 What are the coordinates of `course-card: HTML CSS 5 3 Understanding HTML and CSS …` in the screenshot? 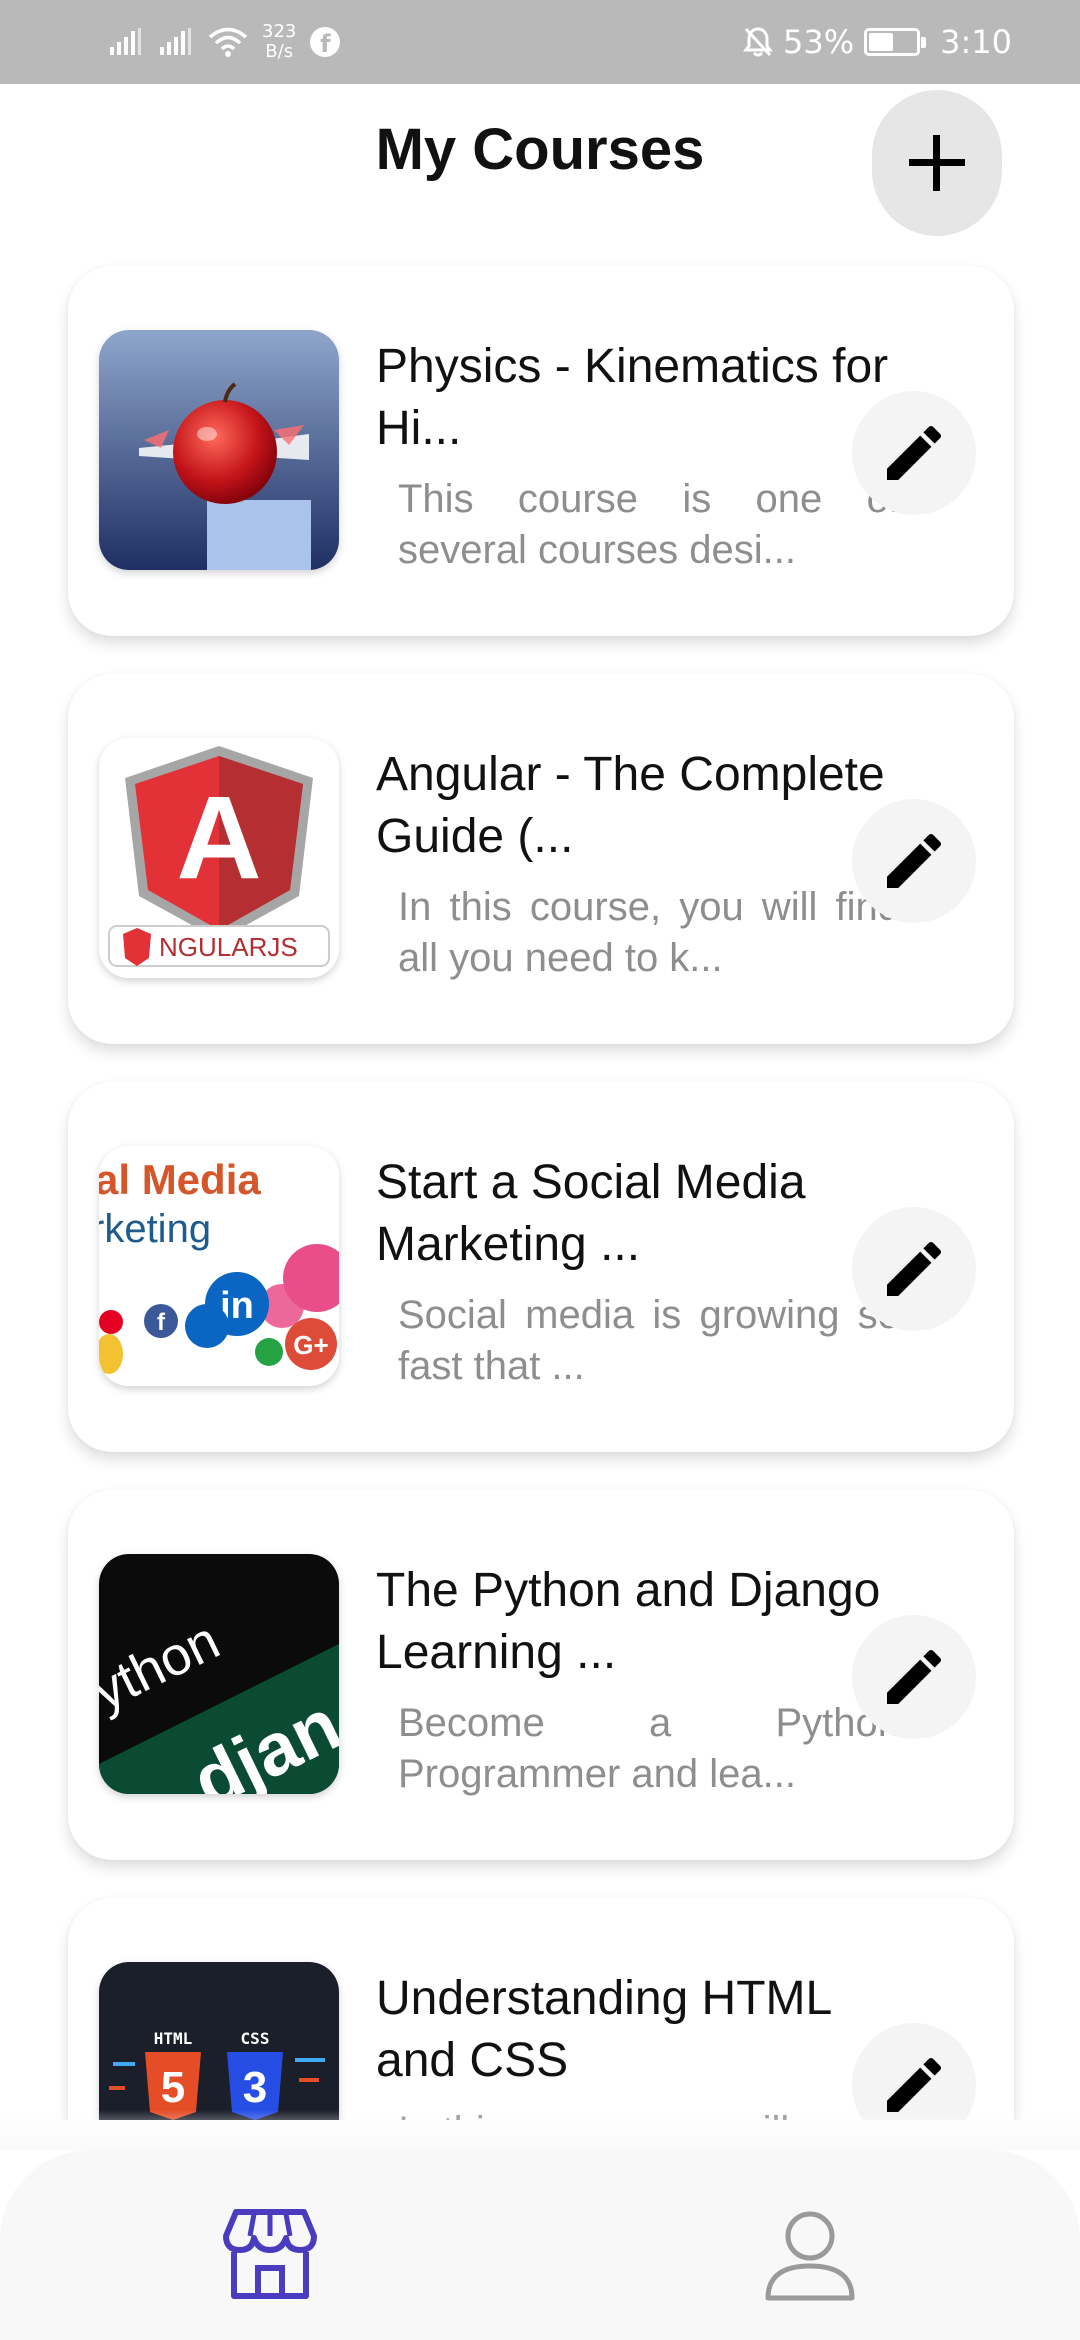 It's located at (541, 2009).